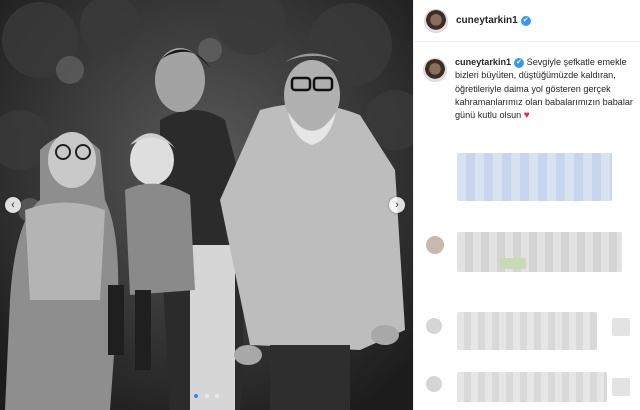 Image resolution: width=640 pixels, height=410 pixels. I want to click on carousel-prev-button: ‹, so click(13, 205).